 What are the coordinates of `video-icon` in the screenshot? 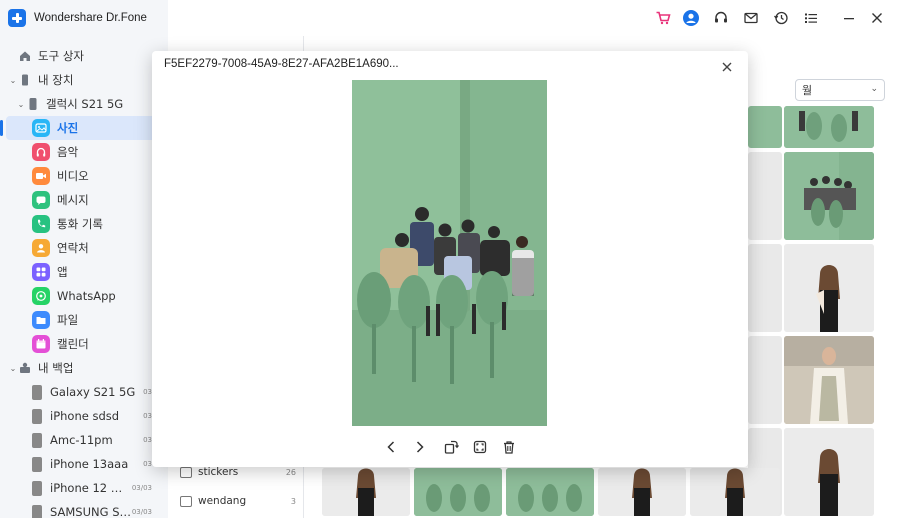 It's located at (41, 176).